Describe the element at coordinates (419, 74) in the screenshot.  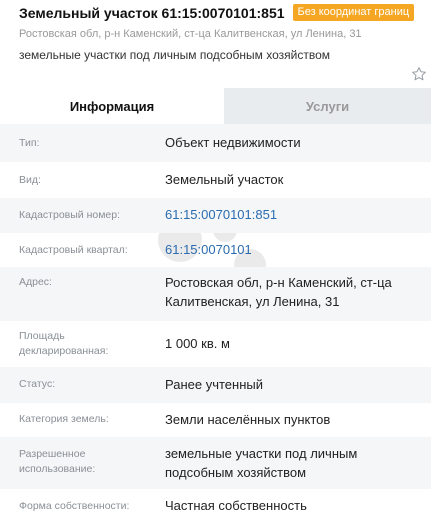
I see `star-icon` at that location.